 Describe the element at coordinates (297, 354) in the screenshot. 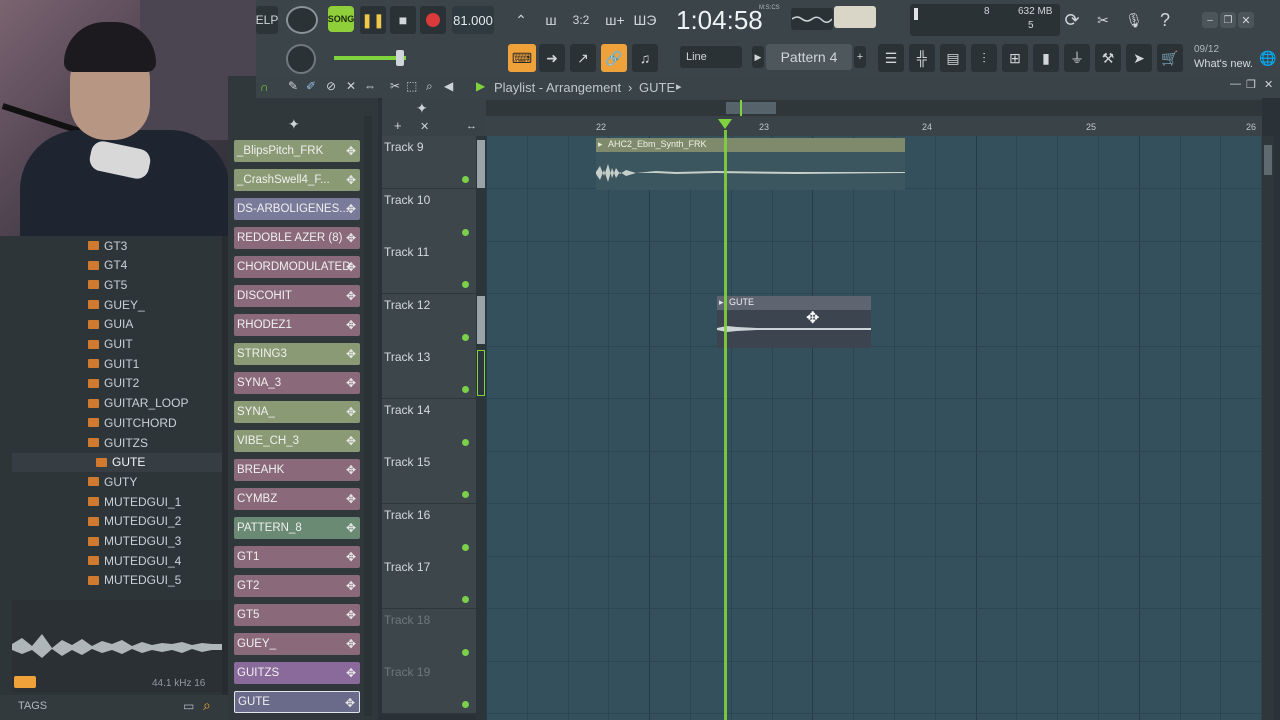

I see `picker-item: STRING3 ✥` at that location.